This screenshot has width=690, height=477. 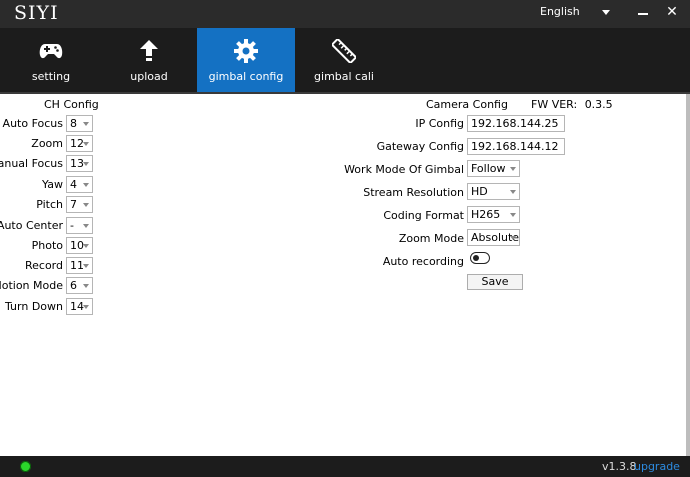 I want to click on window-edge, so click(x=688, y=275).